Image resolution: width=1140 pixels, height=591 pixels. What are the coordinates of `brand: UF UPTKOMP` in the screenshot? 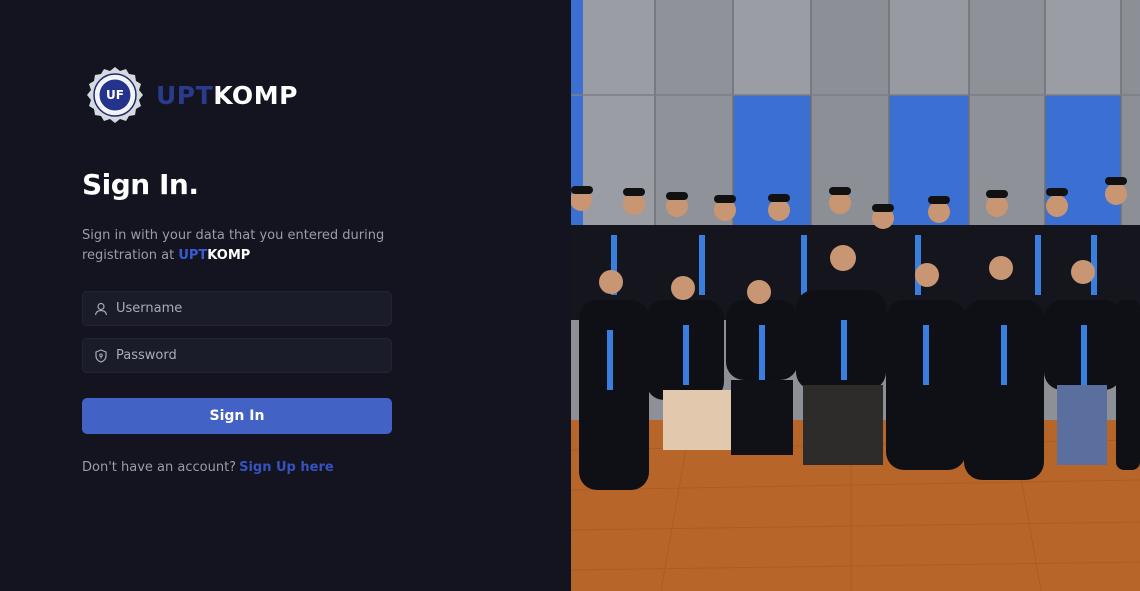 It's located at (192, 95).